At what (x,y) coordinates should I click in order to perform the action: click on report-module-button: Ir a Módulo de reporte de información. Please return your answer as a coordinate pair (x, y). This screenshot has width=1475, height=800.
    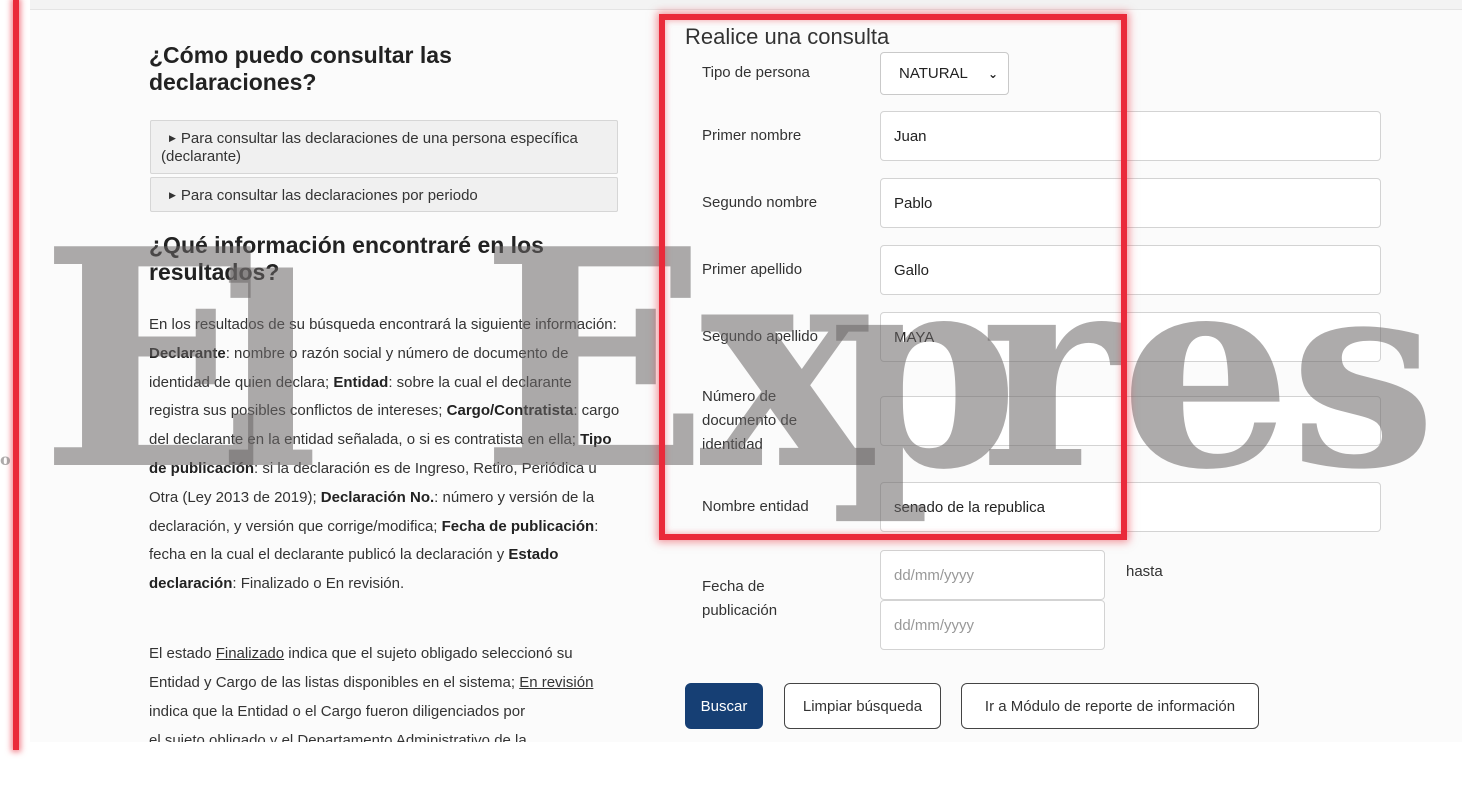
    Looking at the image, I should click on (1110, 706).